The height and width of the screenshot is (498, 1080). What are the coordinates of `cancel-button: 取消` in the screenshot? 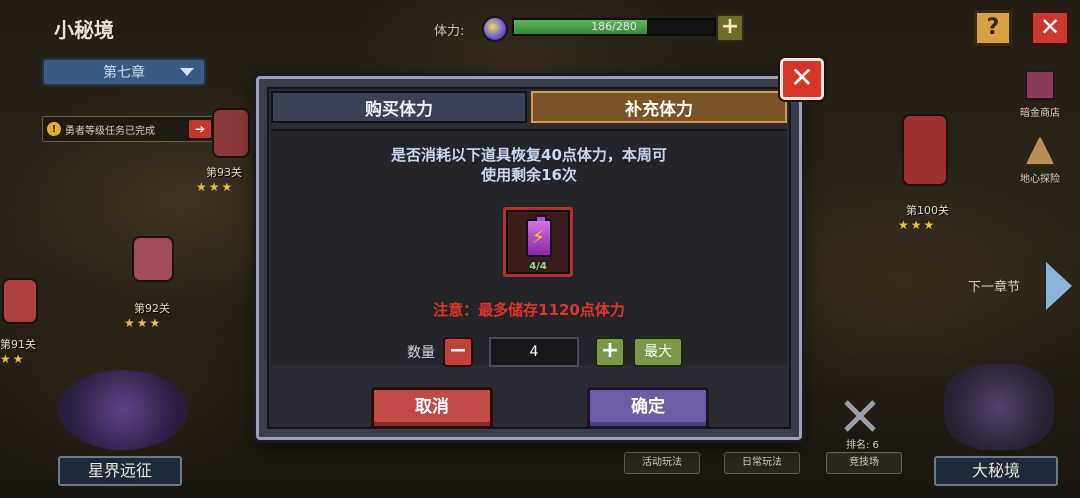 It's located at (432, 408).